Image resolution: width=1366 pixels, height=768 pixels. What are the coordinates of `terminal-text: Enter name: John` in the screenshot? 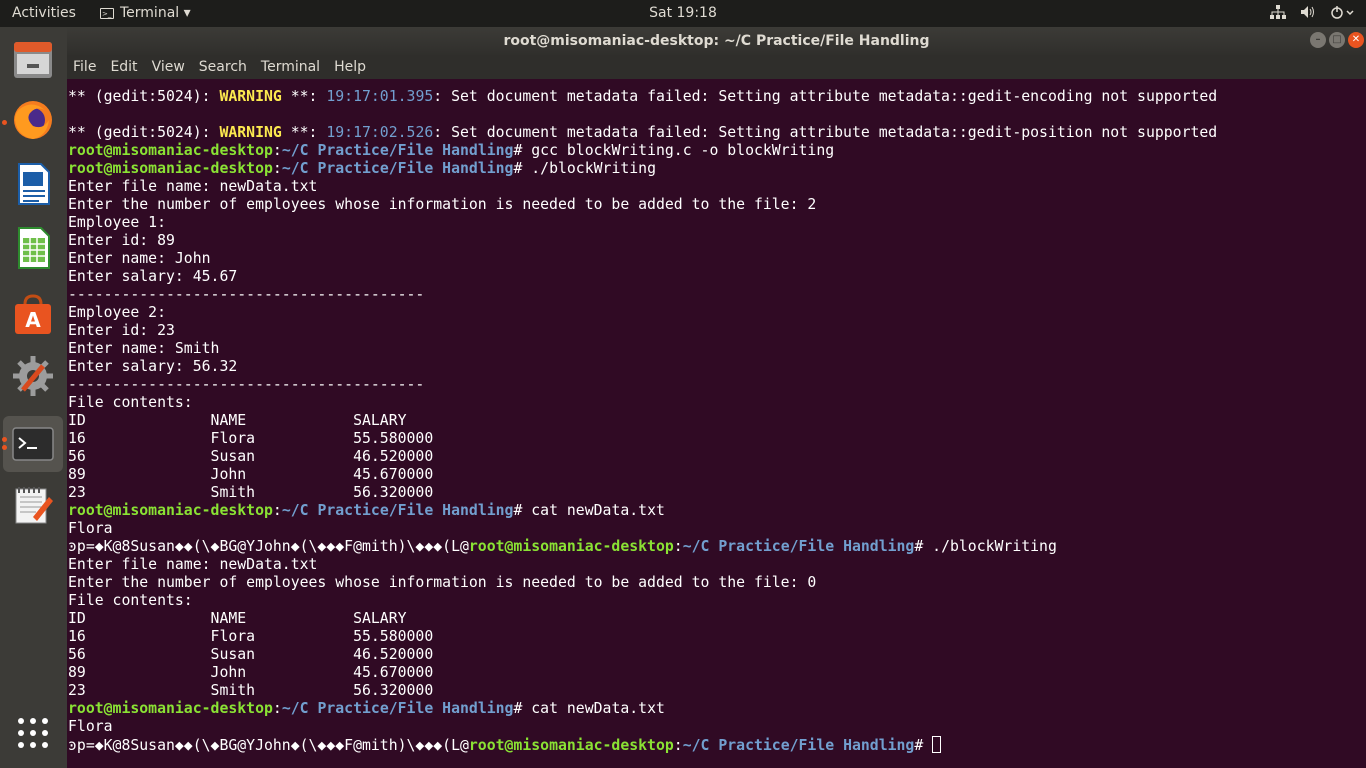 It's located at (139, 258).